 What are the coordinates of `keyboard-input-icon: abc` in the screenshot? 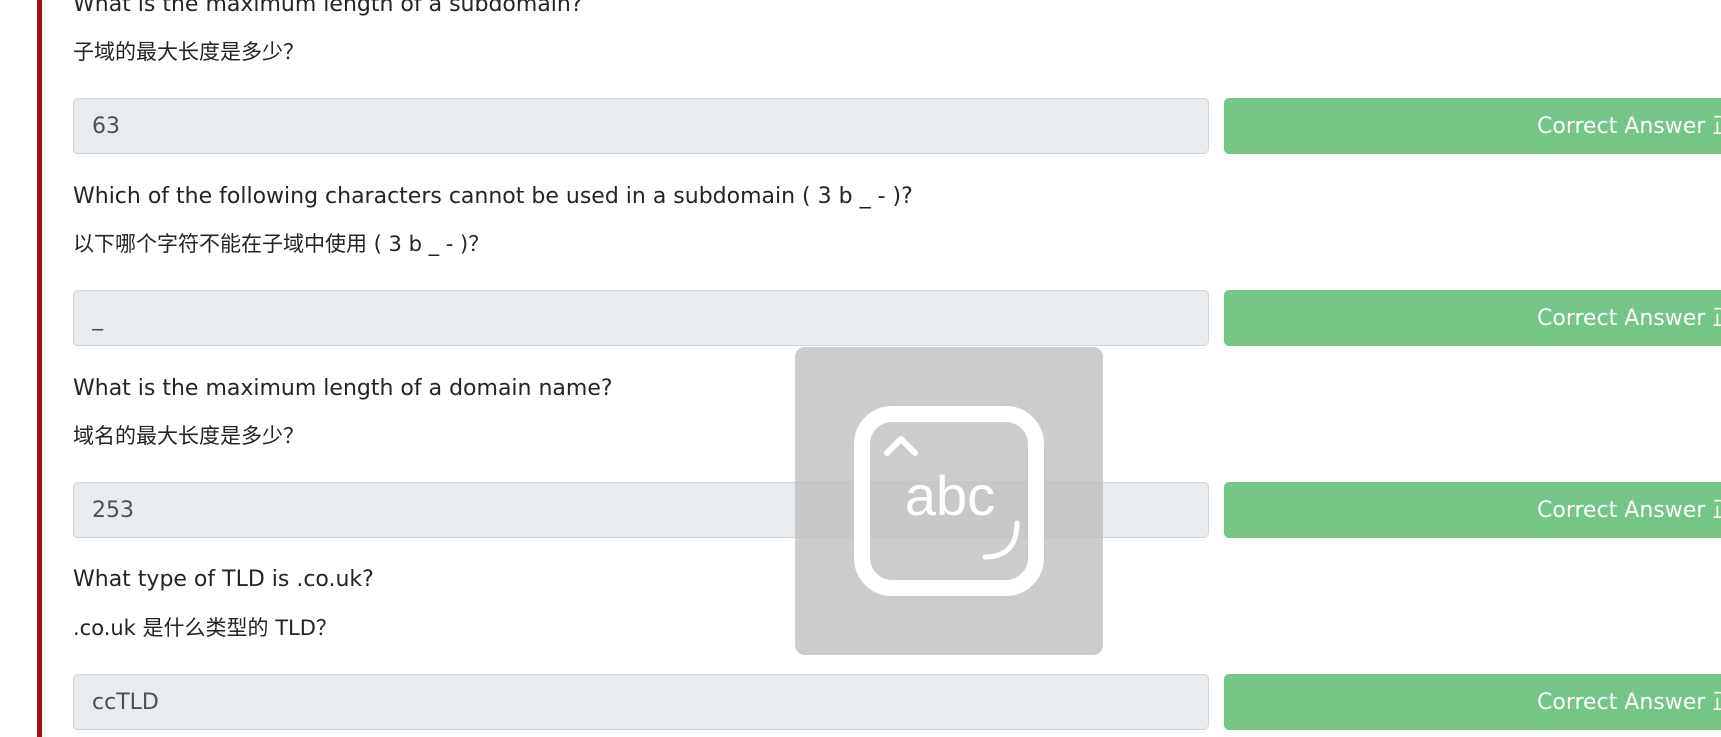 It's located at (949, 501).